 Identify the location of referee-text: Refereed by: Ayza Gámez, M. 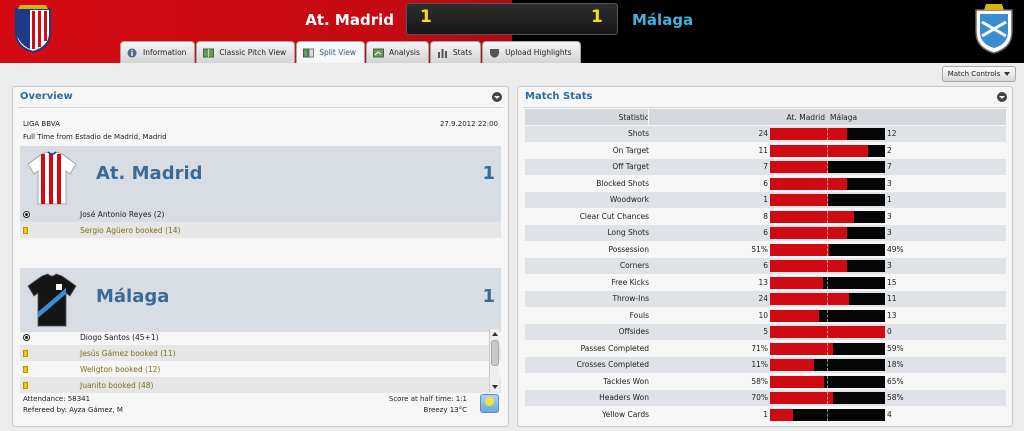
(73, 410).